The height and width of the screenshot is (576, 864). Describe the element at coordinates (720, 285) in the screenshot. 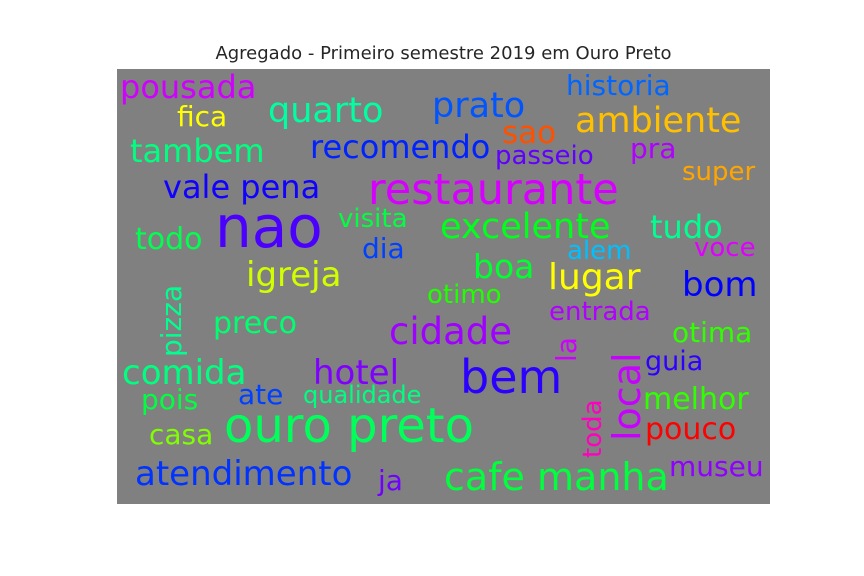

I see `word-bom: bom` at that location.